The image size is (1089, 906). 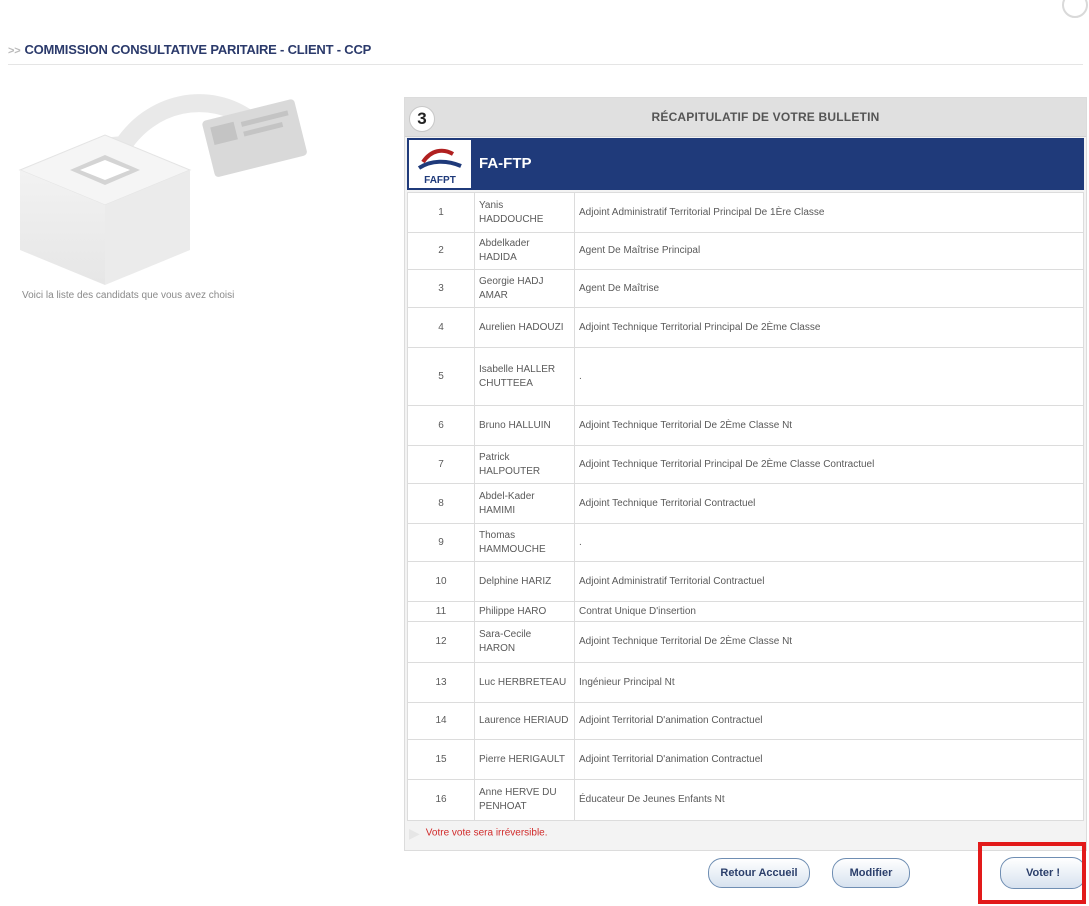 What do you see at coordinates (745, 164) in the screenshot?
I see `list-header: FAFPT FA-FTP` at bounding box center [745, 164].